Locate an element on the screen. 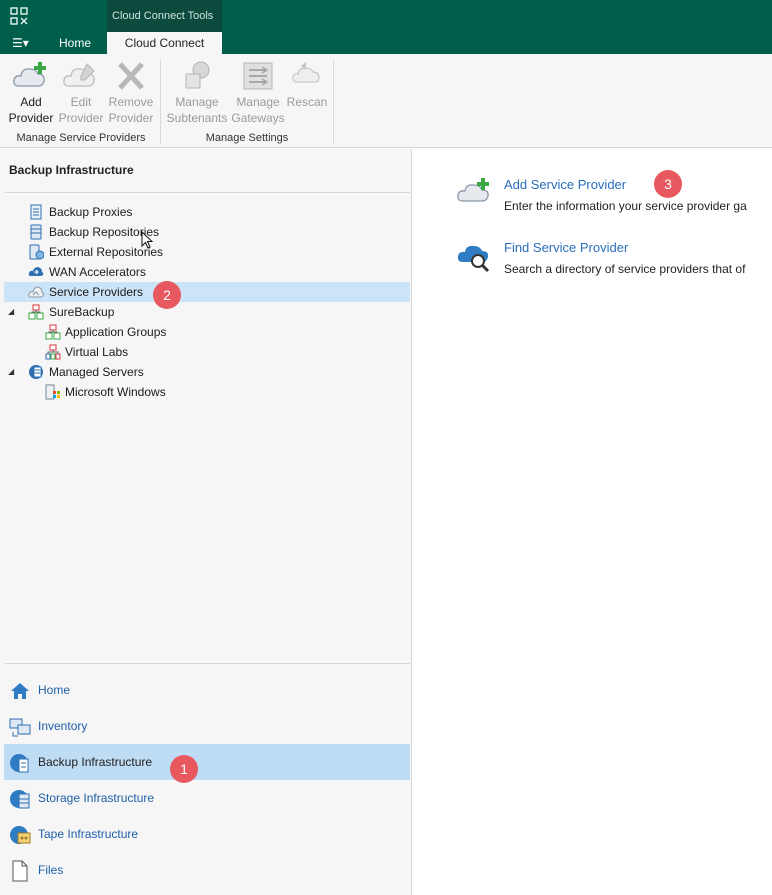  rescan-icon is located at coordinates (306, 72).